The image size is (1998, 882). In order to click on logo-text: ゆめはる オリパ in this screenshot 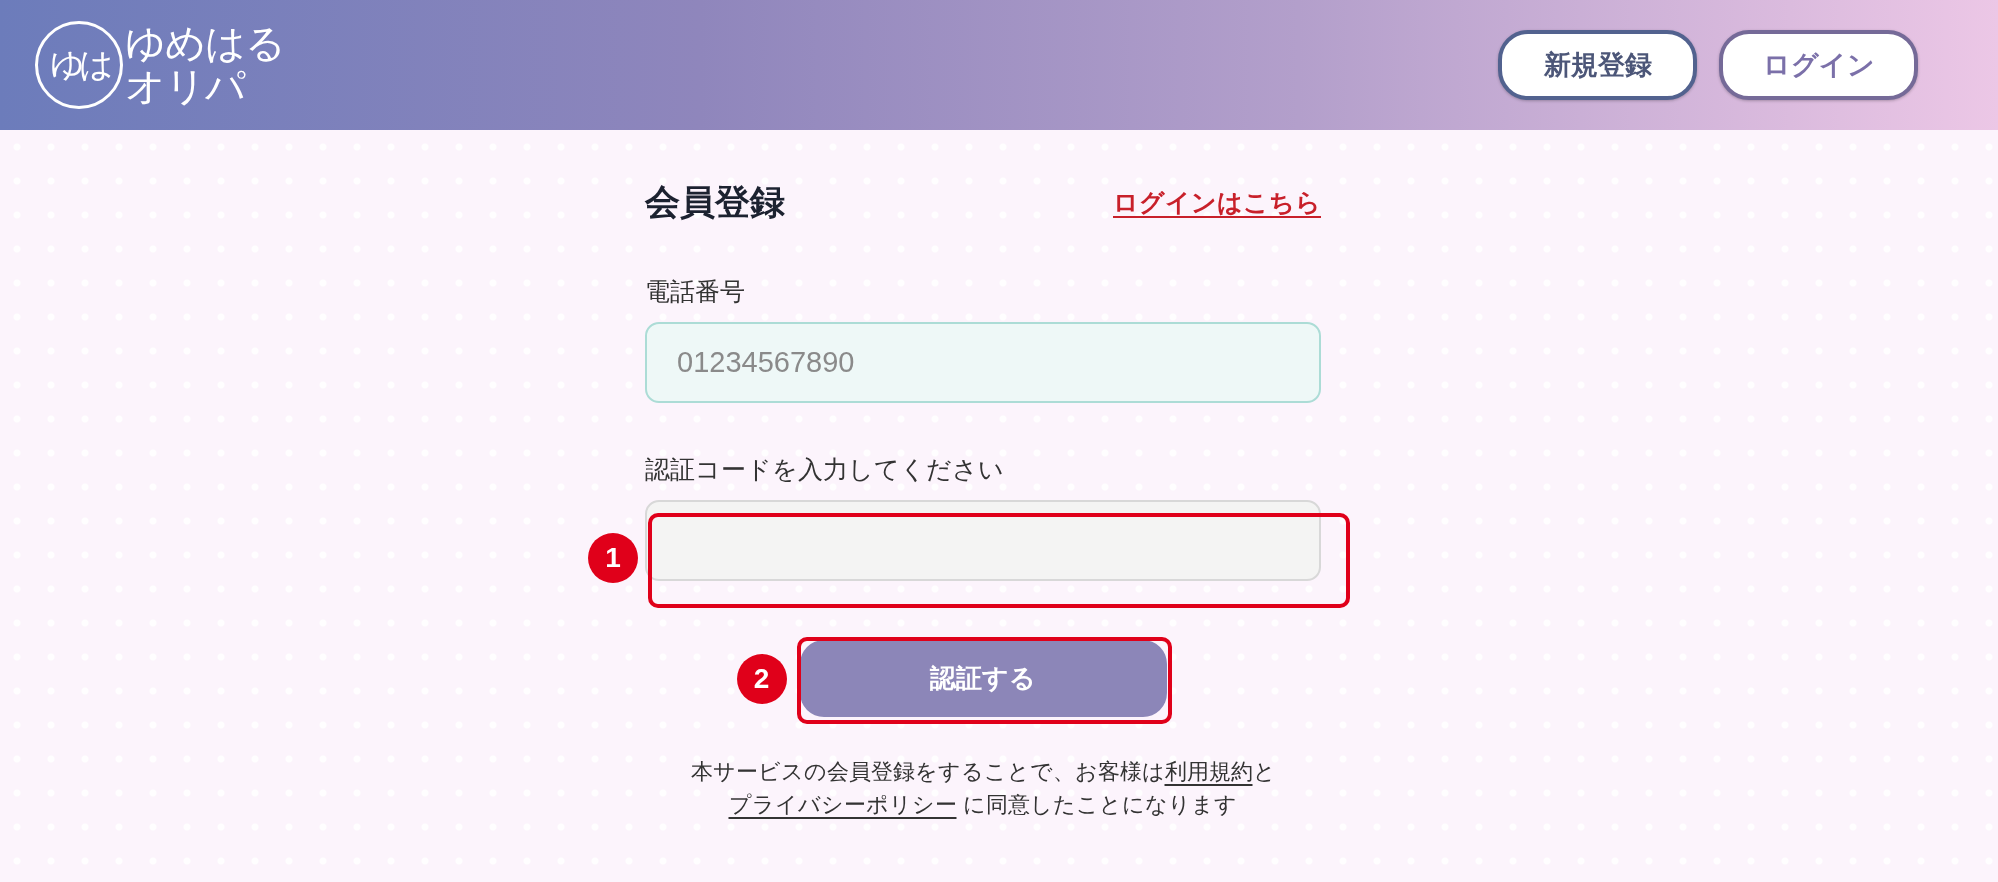, I will do `click(205, 65)`.